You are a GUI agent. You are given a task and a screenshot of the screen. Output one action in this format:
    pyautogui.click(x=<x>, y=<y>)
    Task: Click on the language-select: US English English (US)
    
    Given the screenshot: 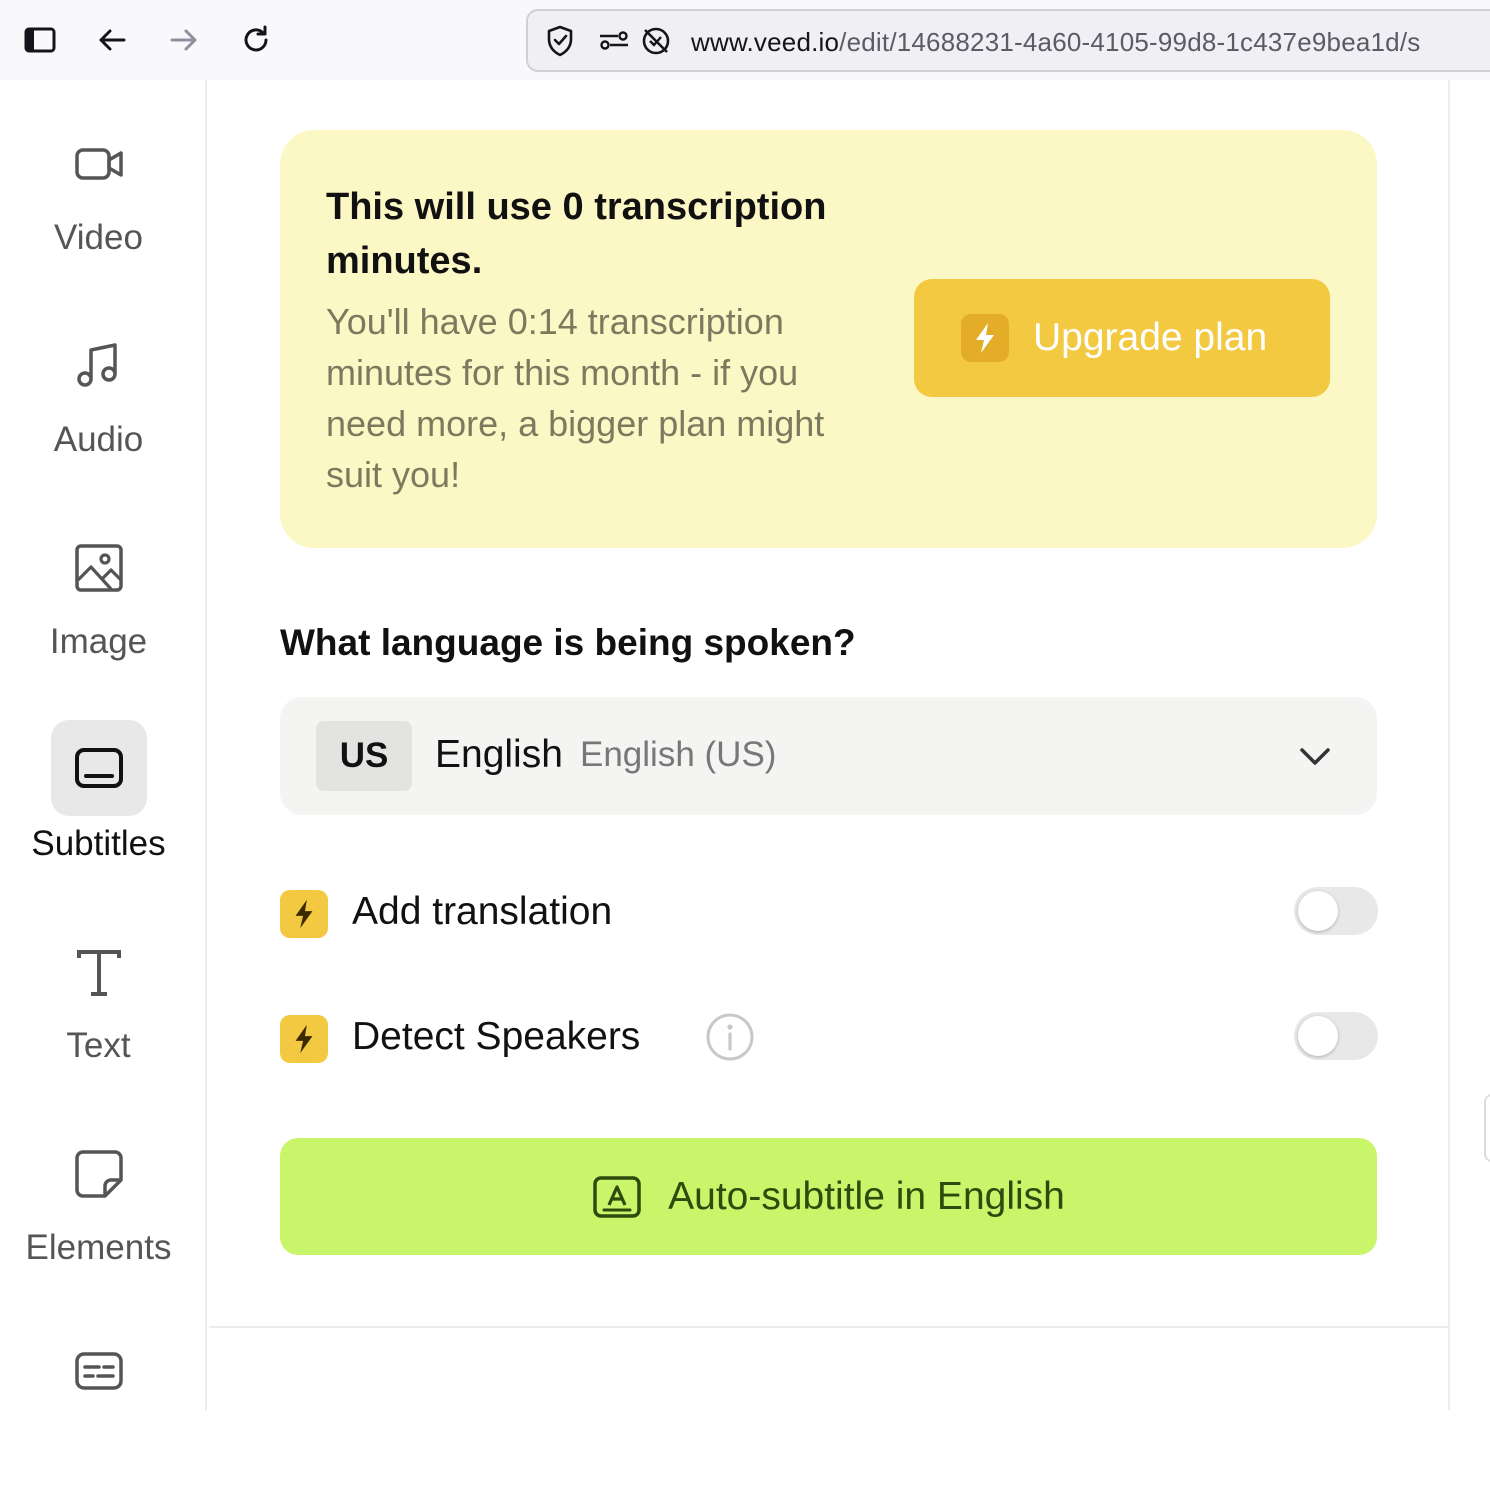 What is the action you would take?
    pyautogui.click(x=828, y=756)
    